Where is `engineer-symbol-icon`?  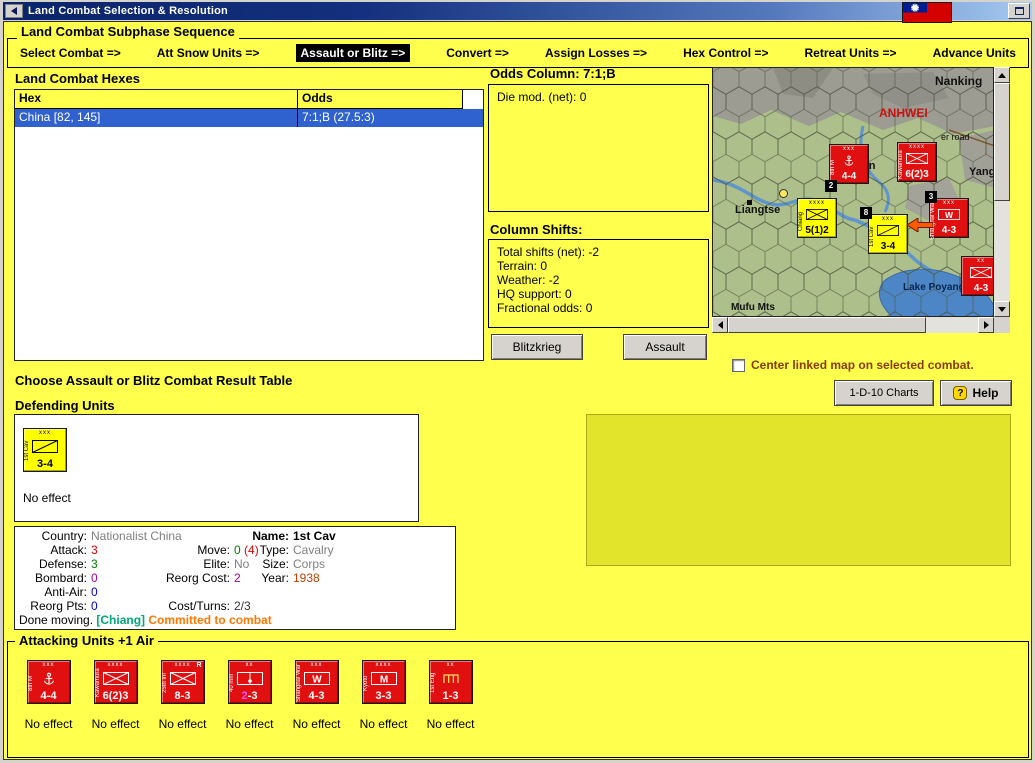 engineer-symbol-icon is located at coordinates (451, 678).